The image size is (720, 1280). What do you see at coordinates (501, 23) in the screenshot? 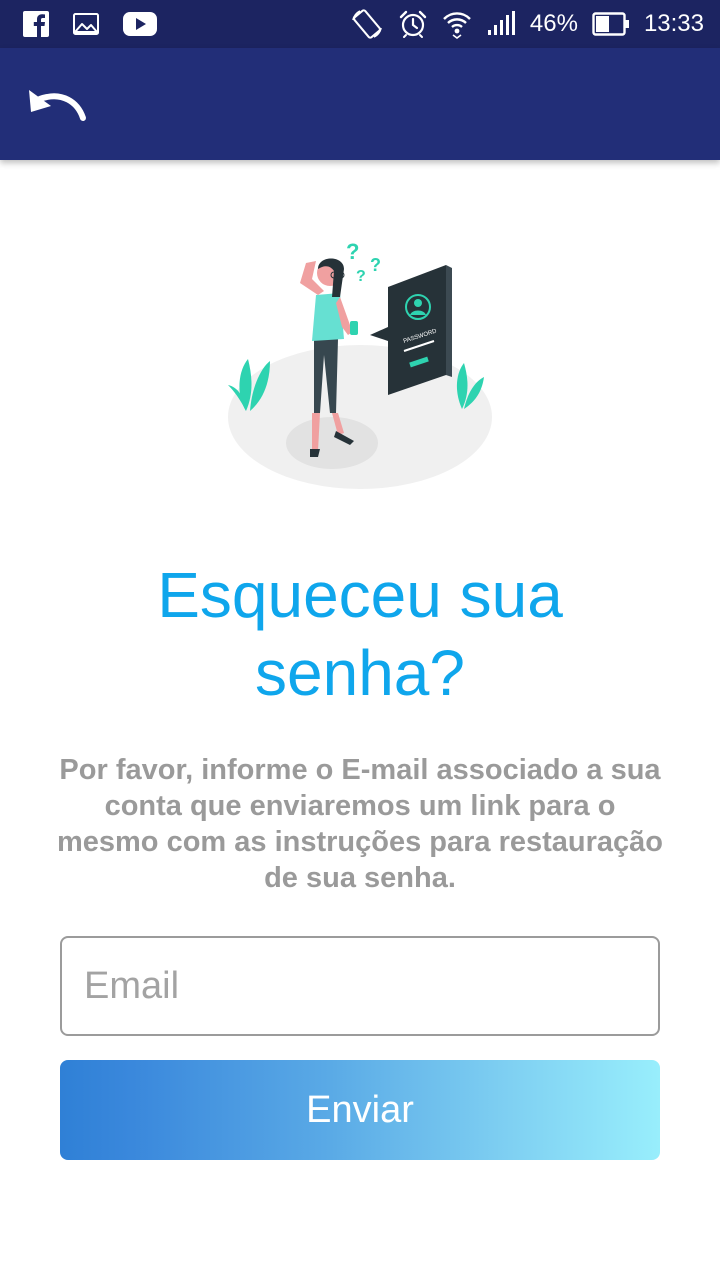
I see `signal-icon` at bounding box center [501, 23].